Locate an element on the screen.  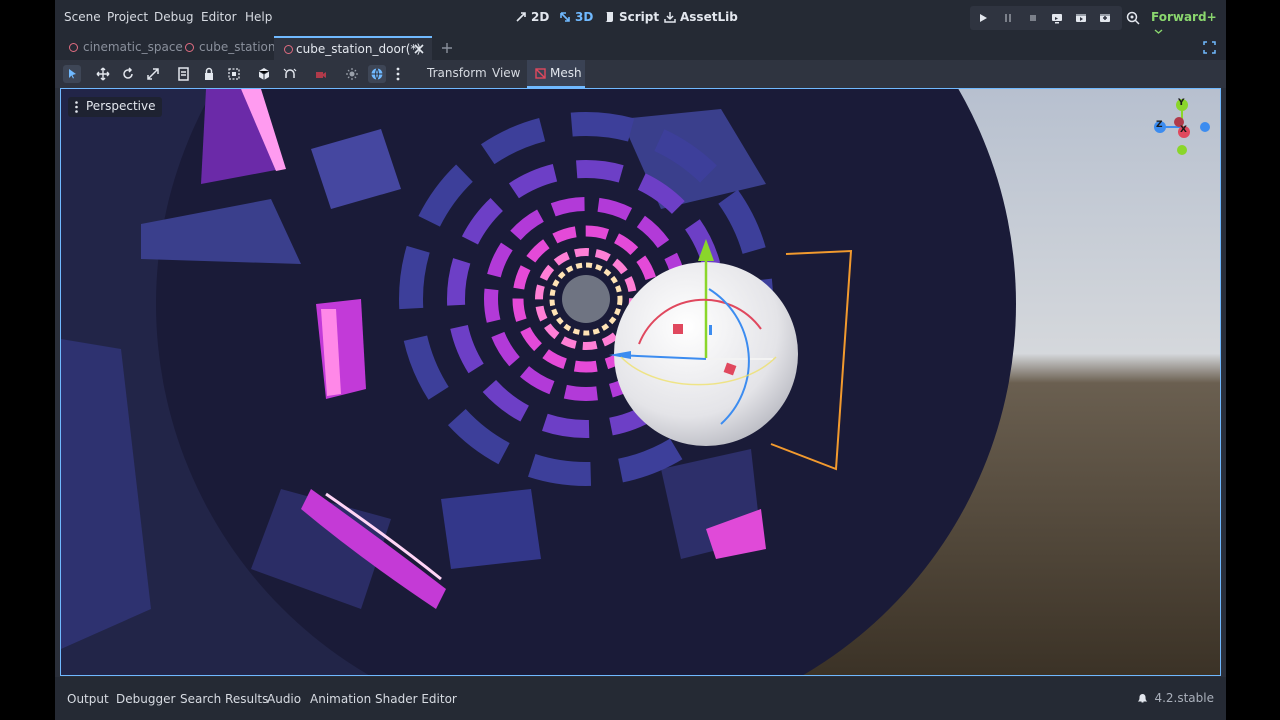
perspective-label: Perspective is located at coordinates (121, 106).